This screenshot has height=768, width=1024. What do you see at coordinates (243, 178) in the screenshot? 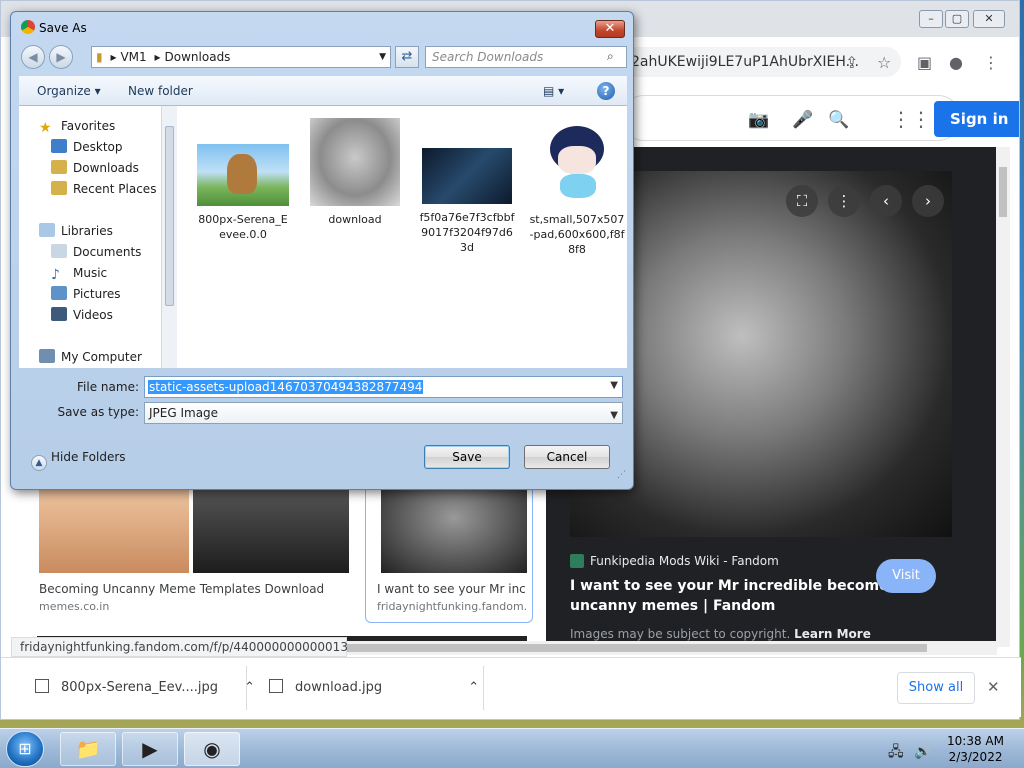
I see `file-item: 800px-Serena_Eevee.0.0` at bounding box center [243, 178].